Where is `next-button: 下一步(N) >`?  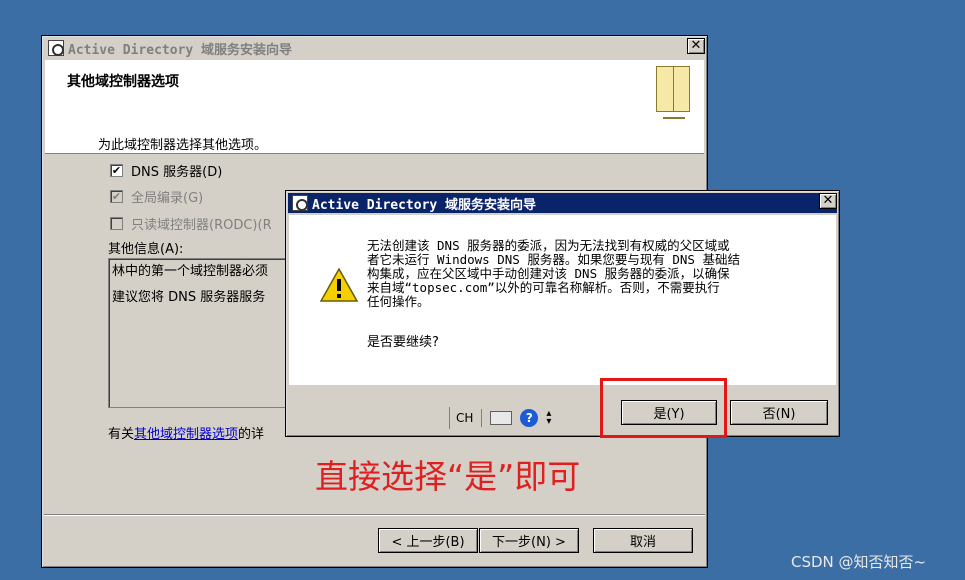
next-button: 下一步(N) > is located at coordinates (529, 540).